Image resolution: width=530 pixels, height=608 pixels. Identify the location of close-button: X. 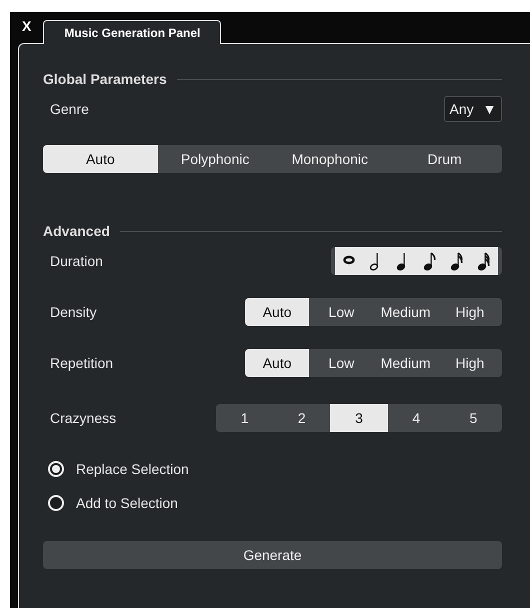
(27, 26).